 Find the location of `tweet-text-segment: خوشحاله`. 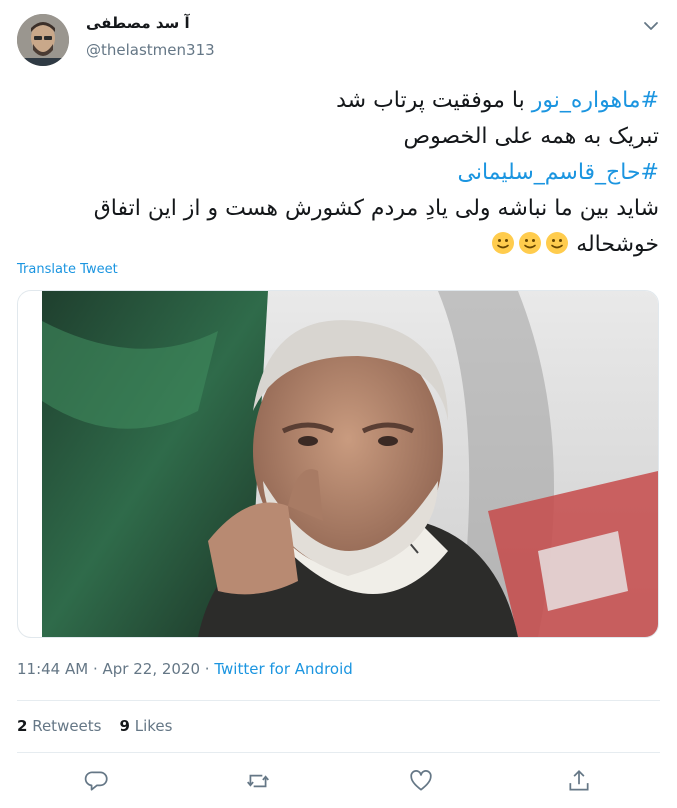

tweet-text-segment: خوشحاله is located at coordinates (617, 244).